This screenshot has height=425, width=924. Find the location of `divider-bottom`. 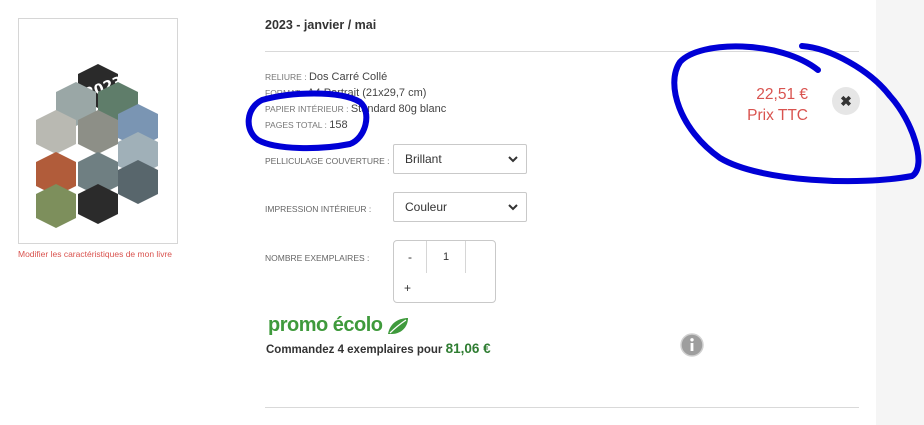

divider-bottom is located at coordinates (562, 407).